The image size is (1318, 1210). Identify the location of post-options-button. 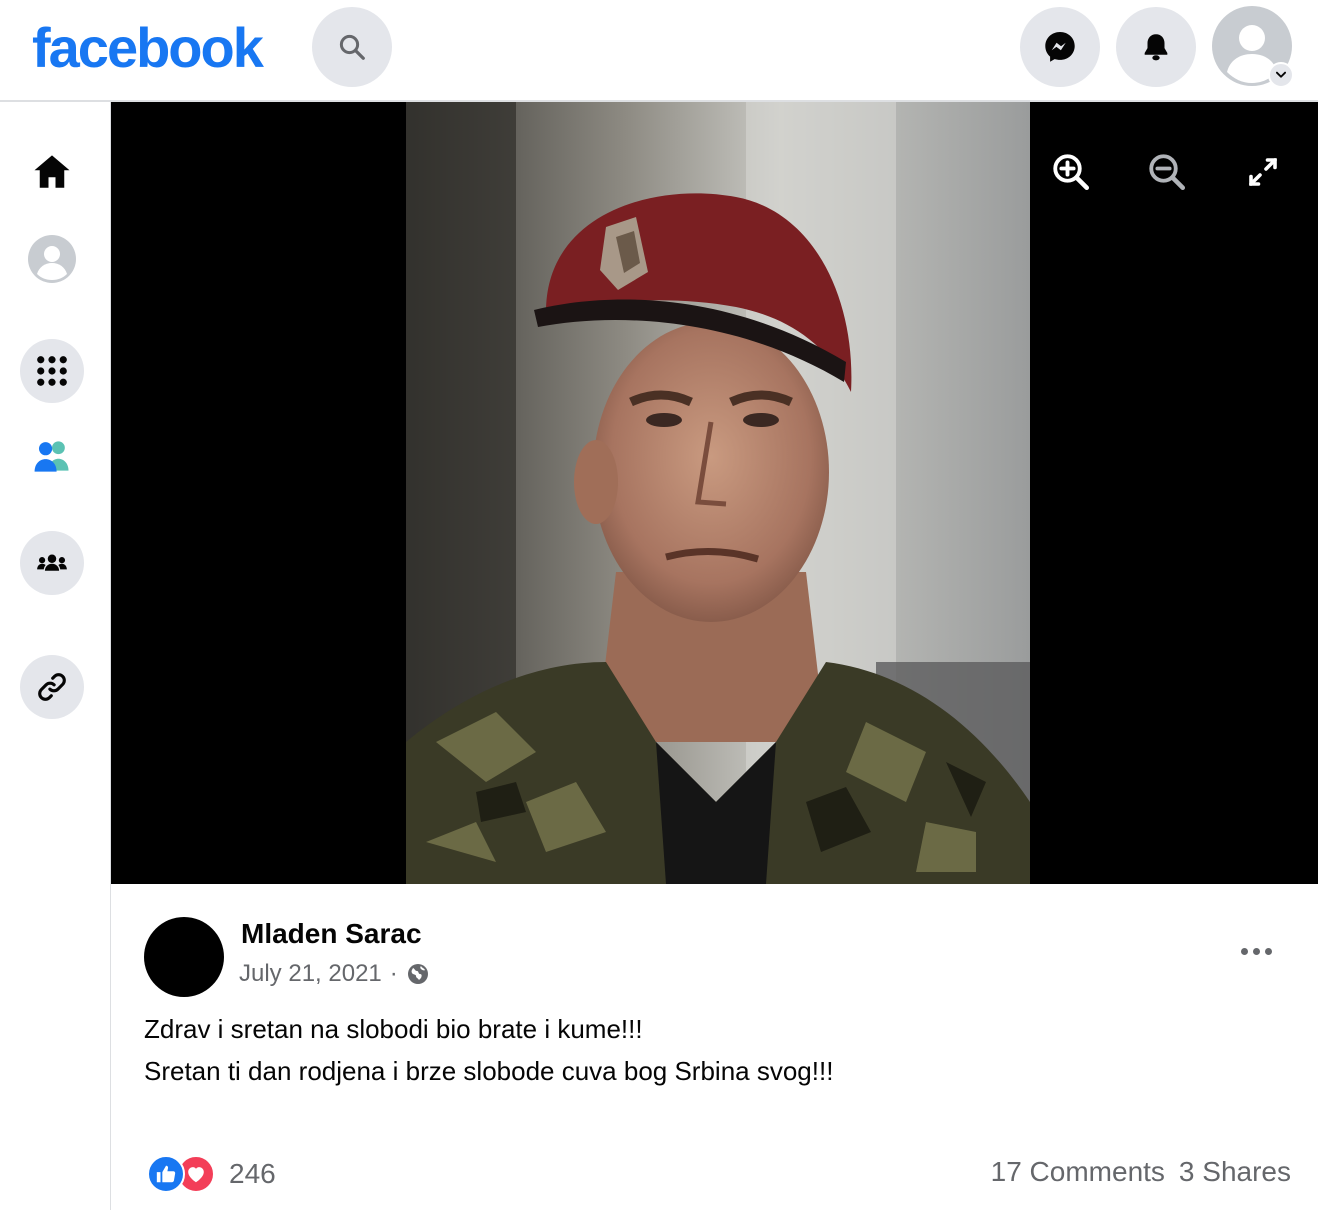
(1256, 951).